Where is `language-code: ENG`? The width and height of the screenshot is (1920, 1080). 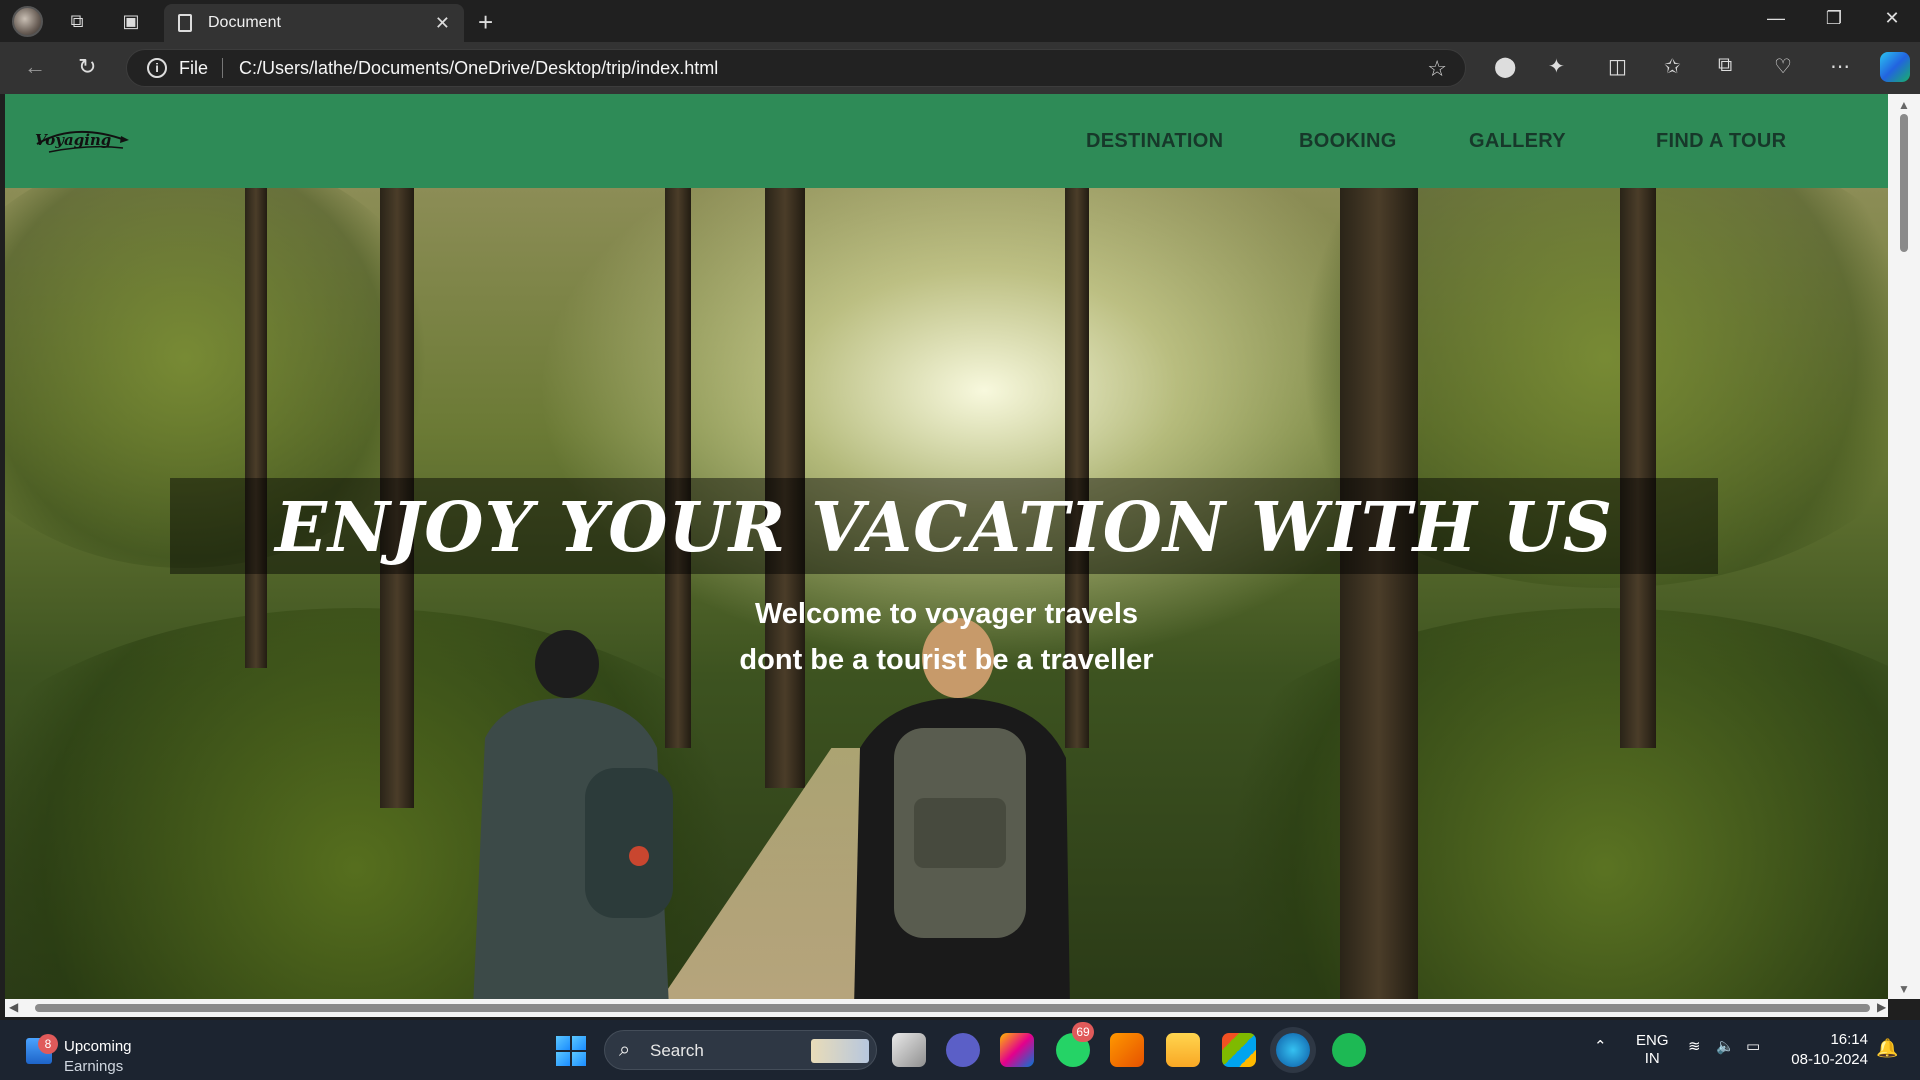
language-code: ENG is located at coordinates (1652, 1040).